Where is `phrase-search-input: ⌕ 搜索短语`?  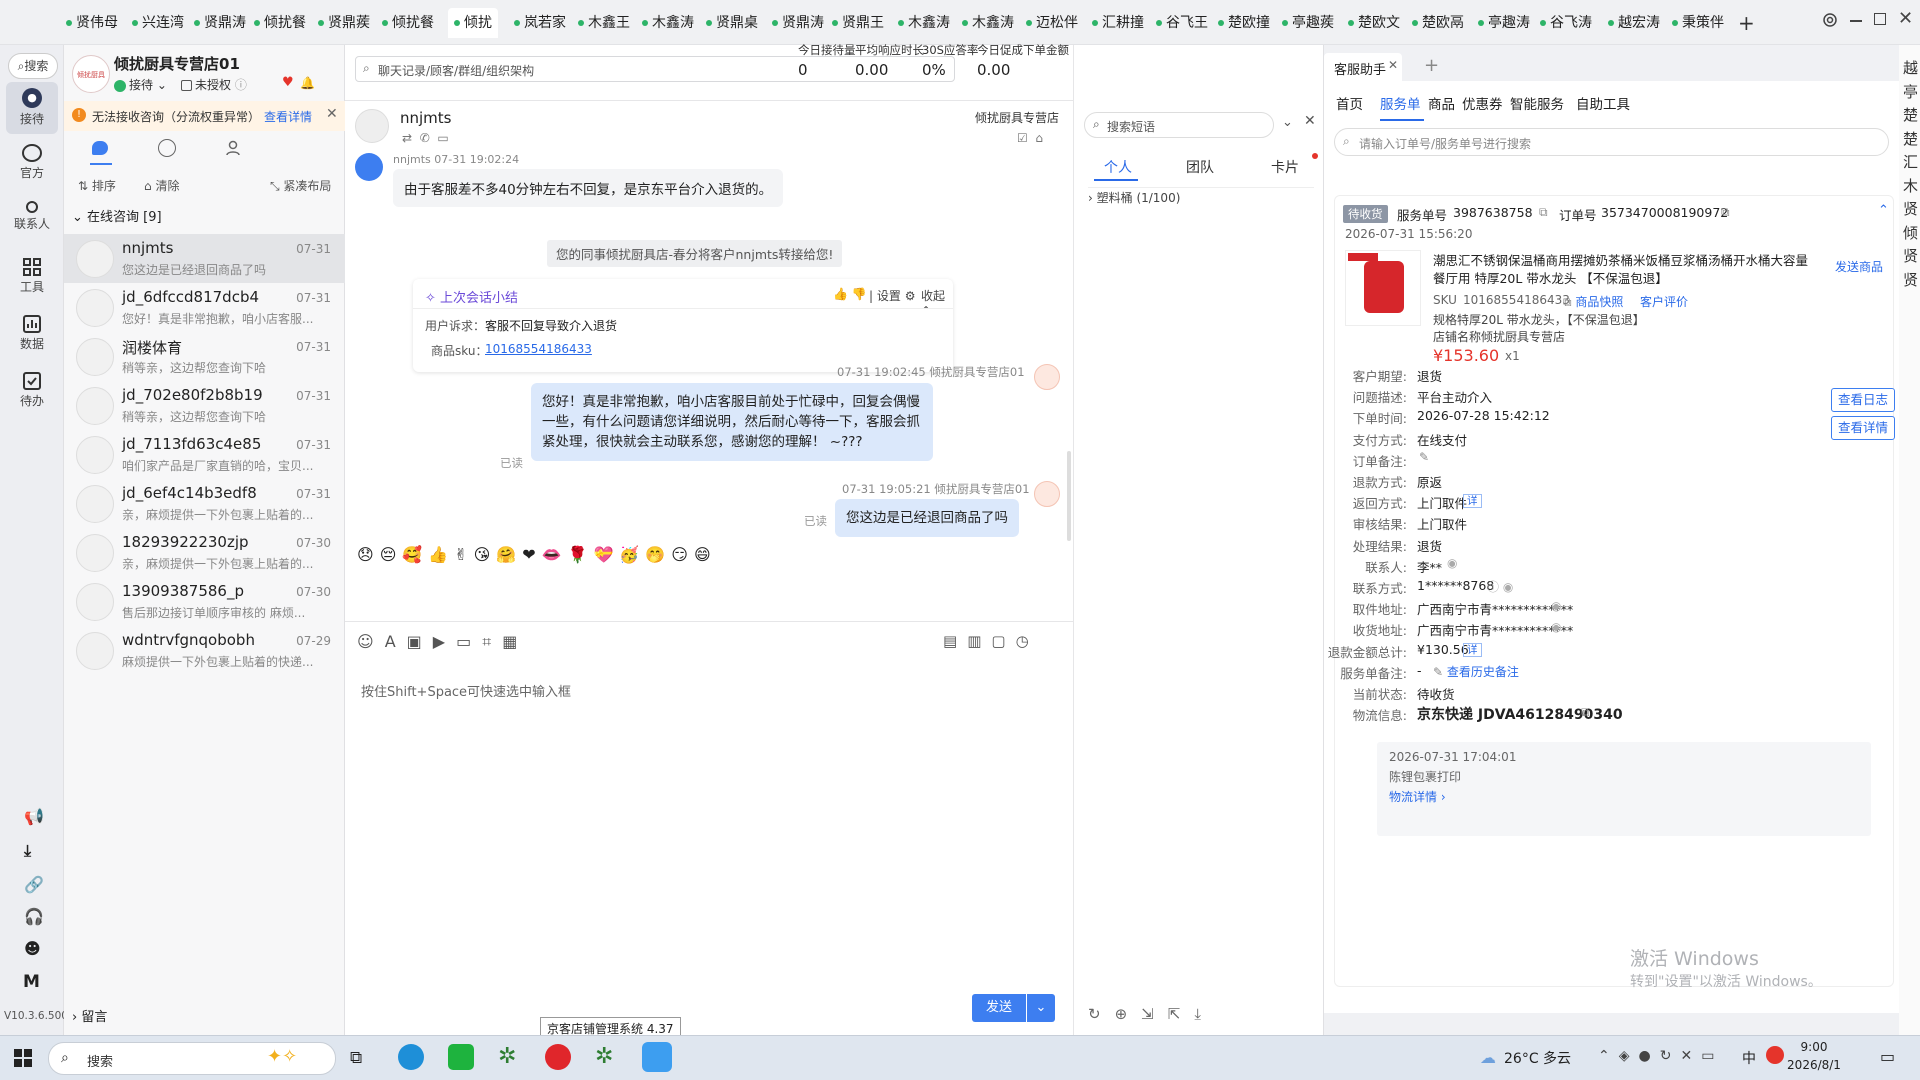 phrase-search-input: ⌕ 搜索短语 is located at coordinates (1179, 125).